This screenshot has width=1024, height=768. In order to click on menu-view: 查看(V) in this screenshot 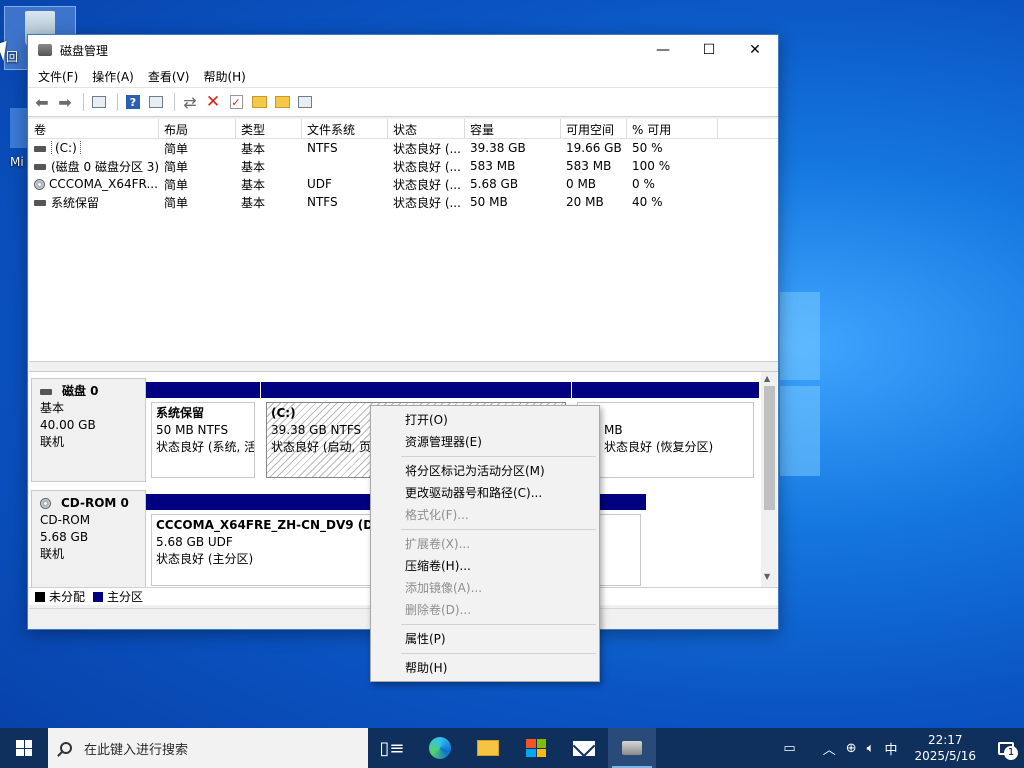, I will do `click(169, 76)`.